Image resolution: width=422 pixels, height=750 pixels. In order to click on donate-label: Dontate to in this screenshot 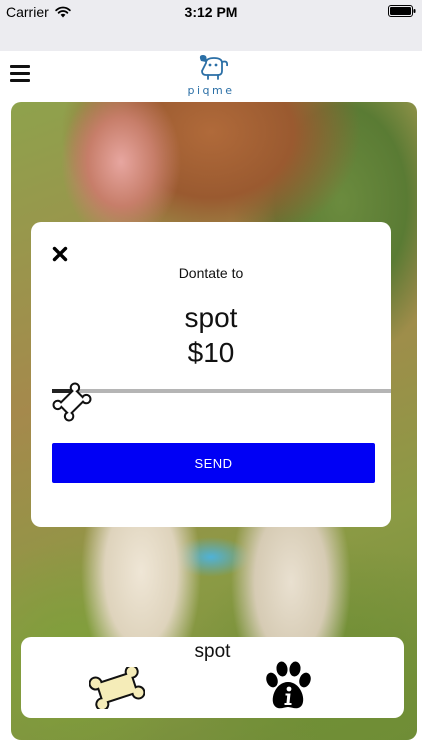, I will do `click(211, 273)`.